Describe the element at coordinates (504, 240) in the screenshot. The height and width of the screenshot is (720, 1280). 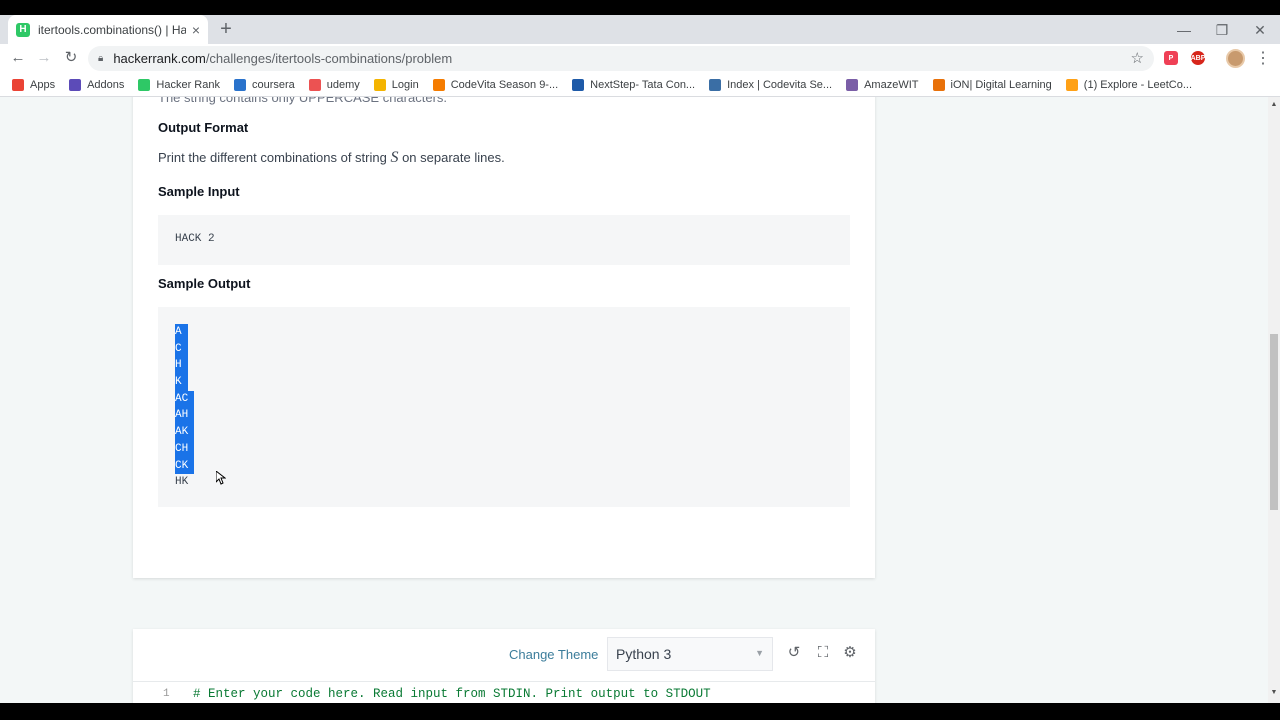
I see `sample-input-box: HACK 2` at that location.